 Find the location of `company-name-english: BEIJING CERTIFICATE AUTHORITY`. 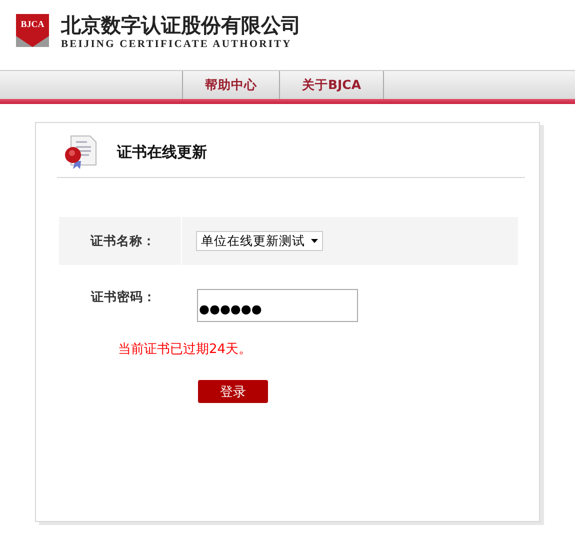

company-name-english: BEIJING CERTIFICATE AUTHORITY is located at coordinates (177, 44).